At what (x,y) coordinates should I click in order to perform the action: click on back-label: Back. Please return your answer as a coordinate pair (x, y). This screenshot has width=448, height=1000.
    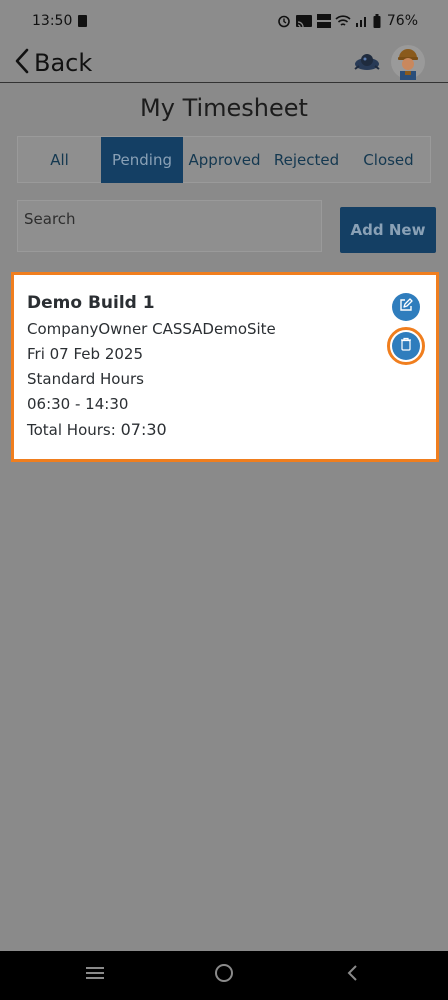
    Looking at the image, I should click on (63, 63).